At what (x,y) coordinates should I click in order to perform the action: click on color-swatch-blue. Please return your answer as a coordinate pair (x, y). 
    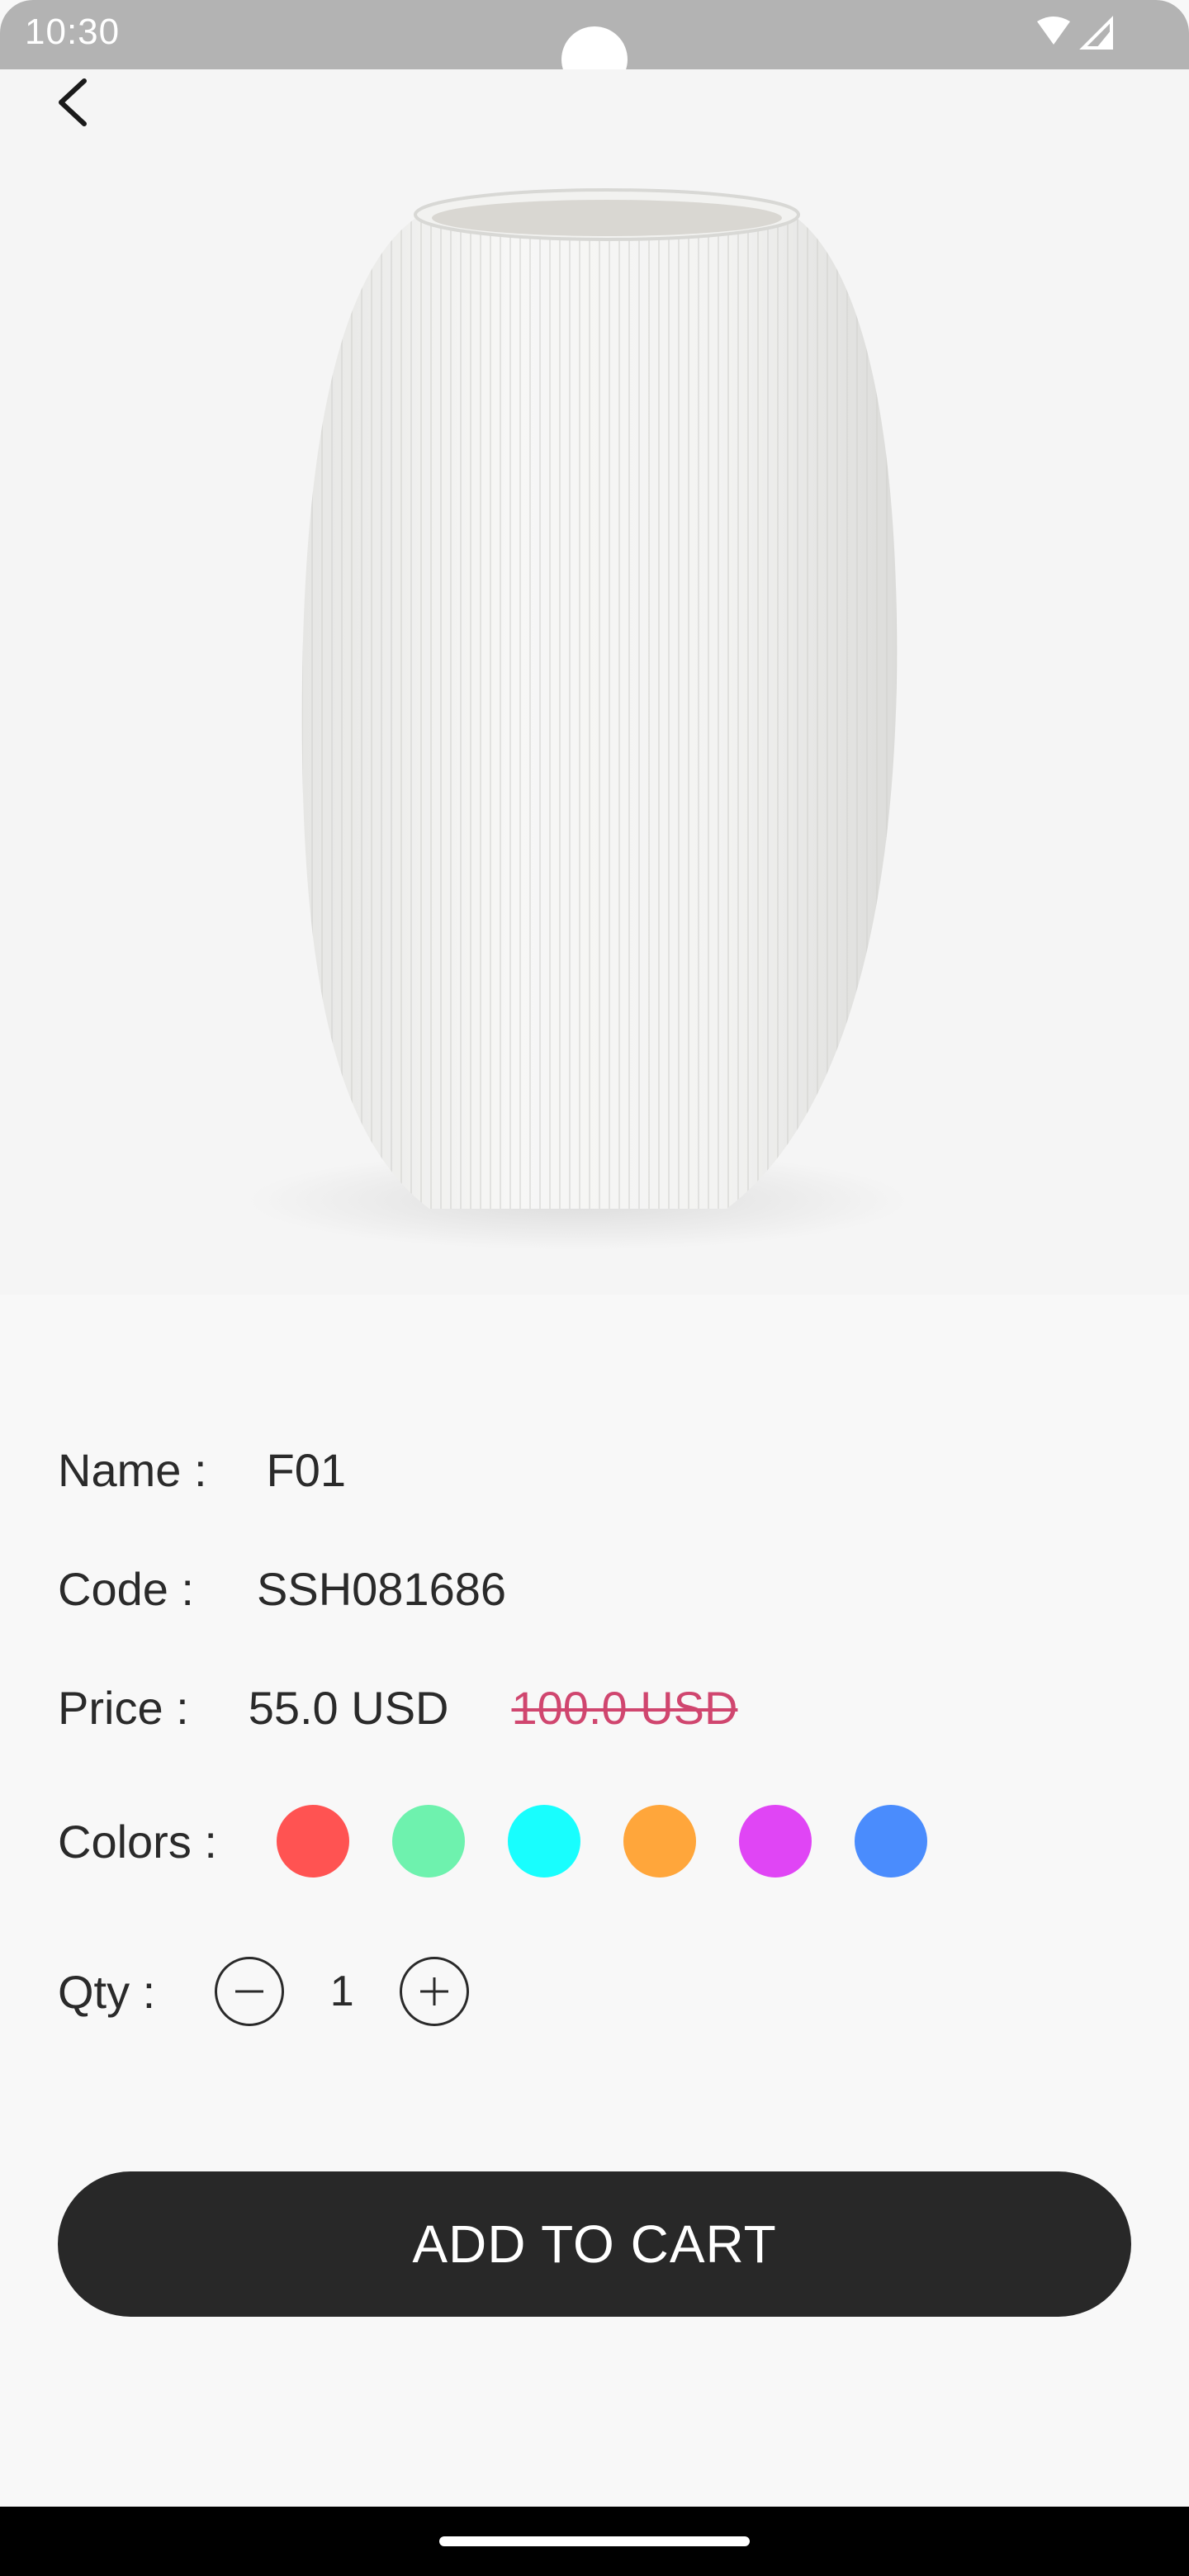
    Looking at the image, I should click on (890, 1841).